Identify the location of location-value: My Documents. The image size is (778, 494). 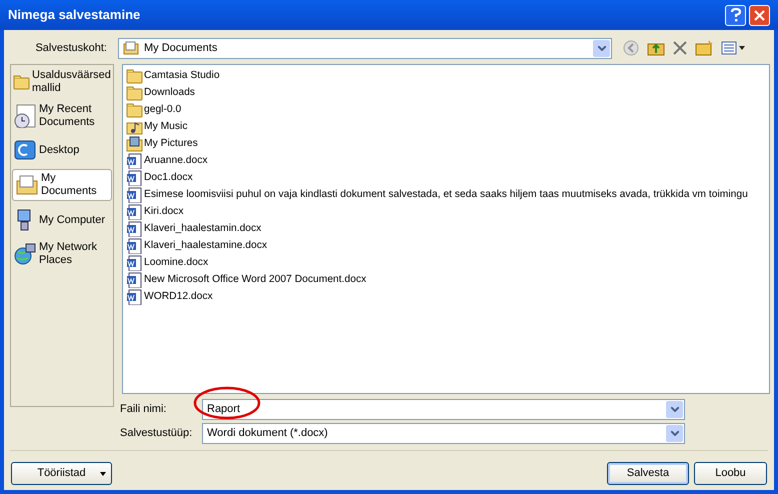
(181, 48).